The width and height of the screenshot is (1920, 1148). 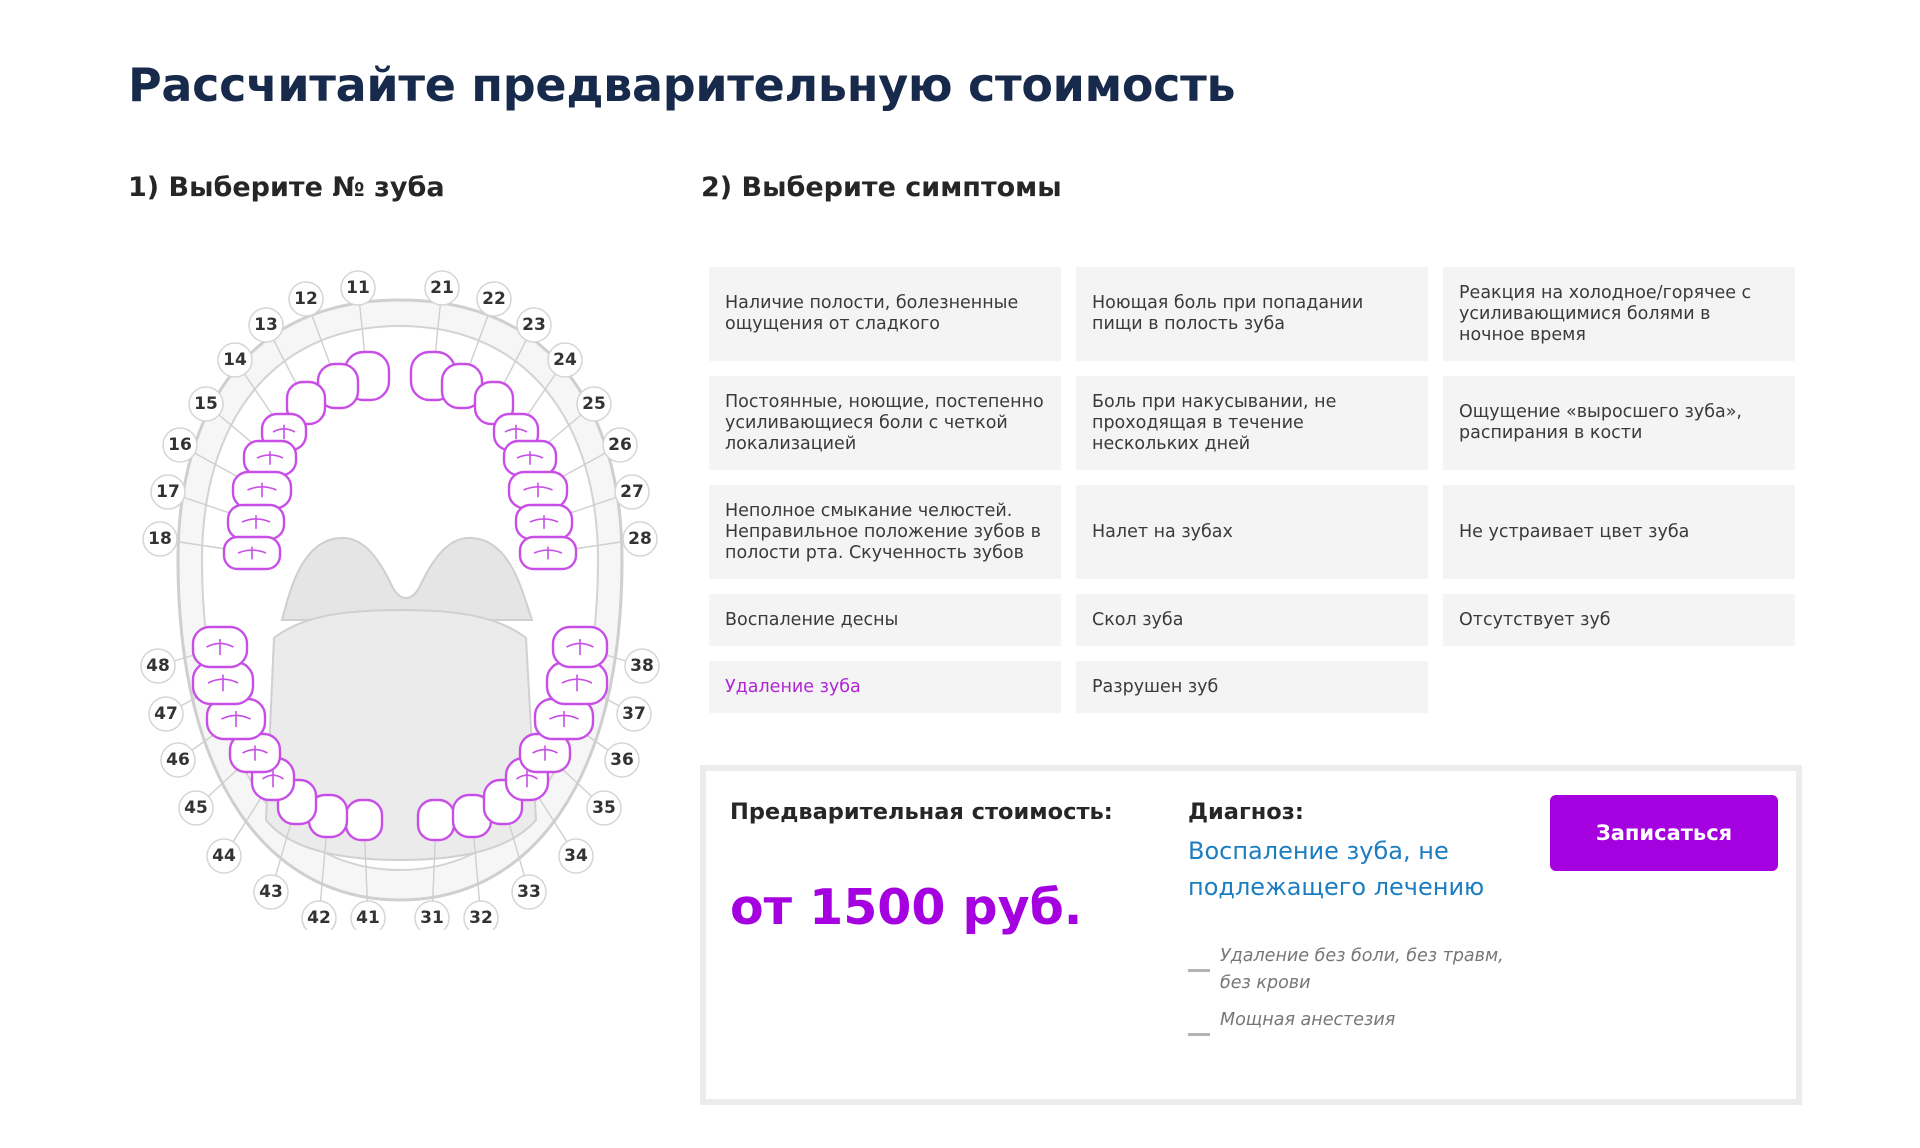 I want to click on tooth-number-47: 47, so click(x=166, y=714).